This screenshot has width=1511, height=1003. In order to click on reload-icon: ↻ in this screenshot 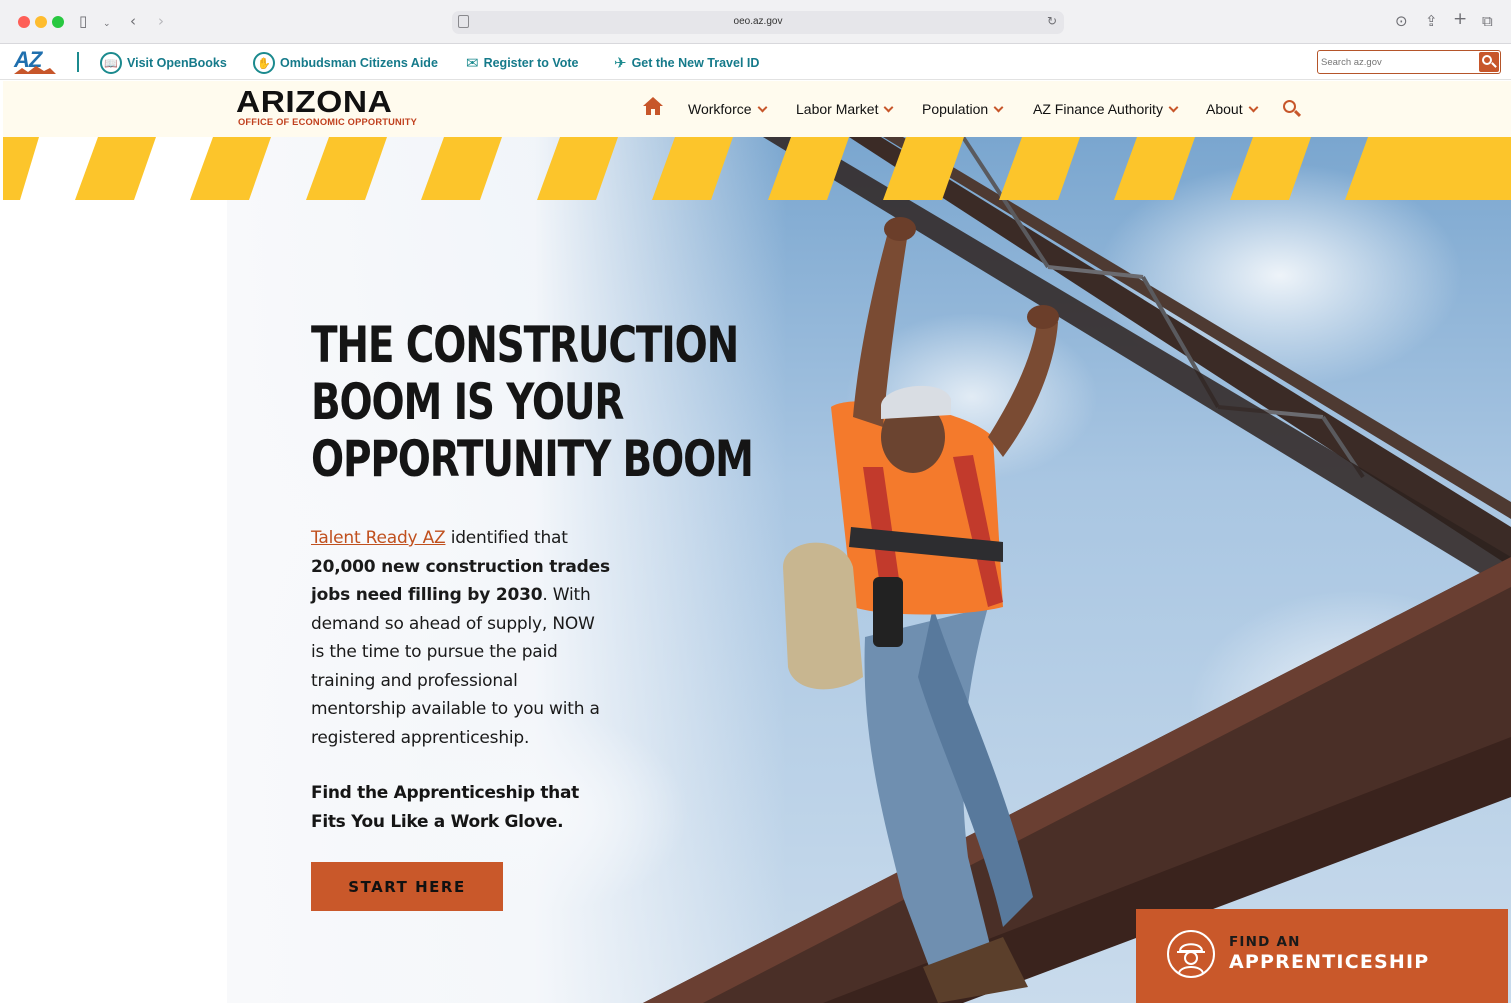, I will do `click(1052, 21)`.